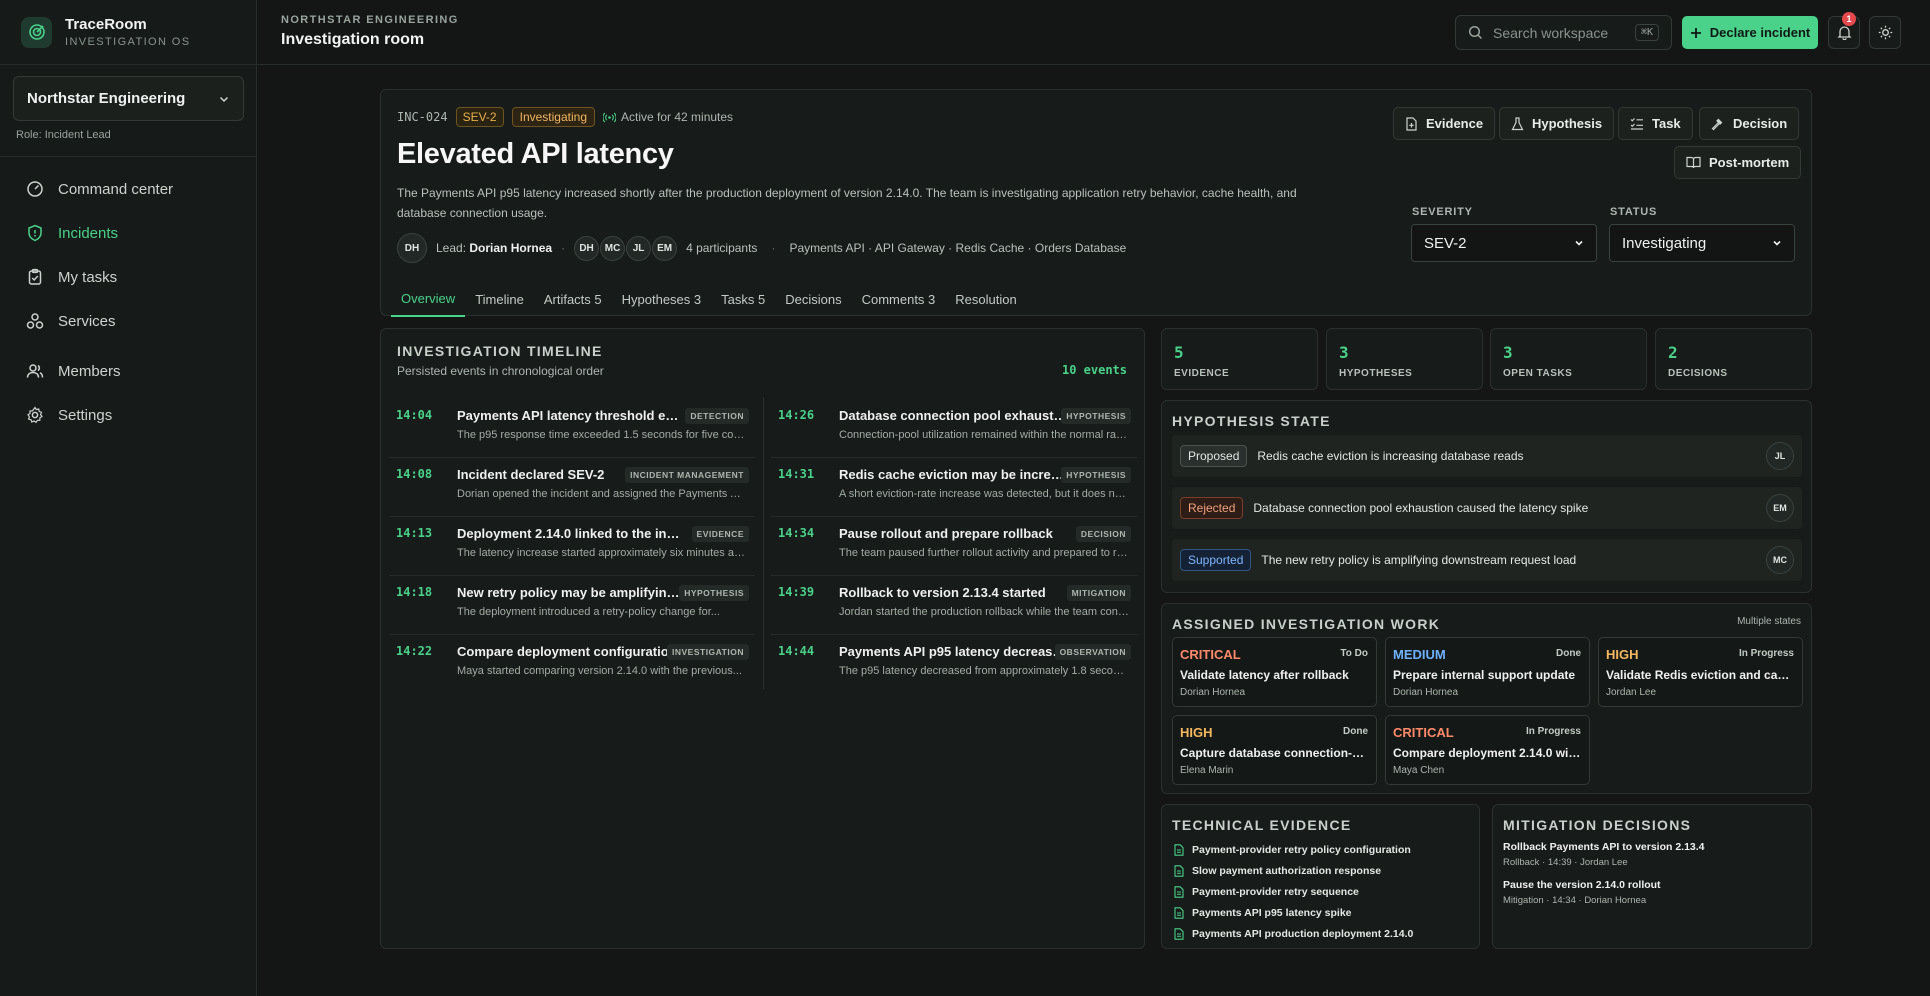 The image size is (1930, 996). What do you see at coordinates (1666, 123) in the screenshot?
I see `task-button-label: Task` at bounding box center [1666, 123].